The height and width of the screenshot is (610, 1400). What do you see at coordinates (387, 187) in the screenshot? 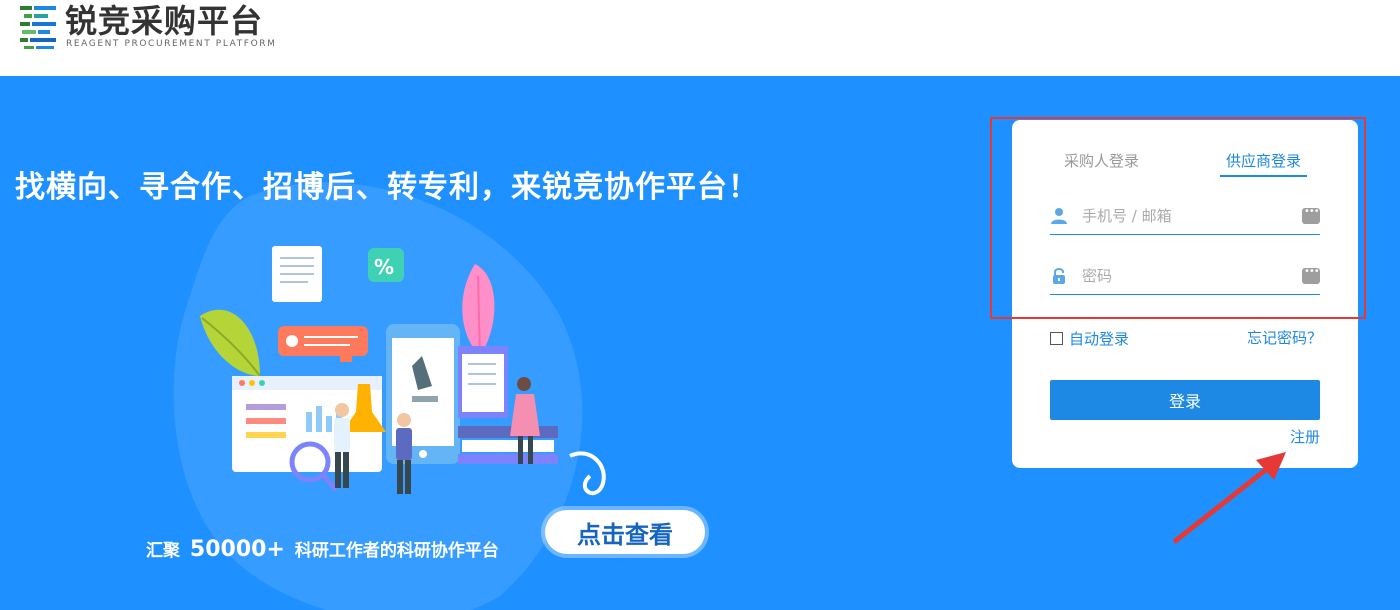
I see `banner-slogan: 找横向、寻合作、招博后、转专利，来锐竞协作平台！` at bounding box center [387, 187].